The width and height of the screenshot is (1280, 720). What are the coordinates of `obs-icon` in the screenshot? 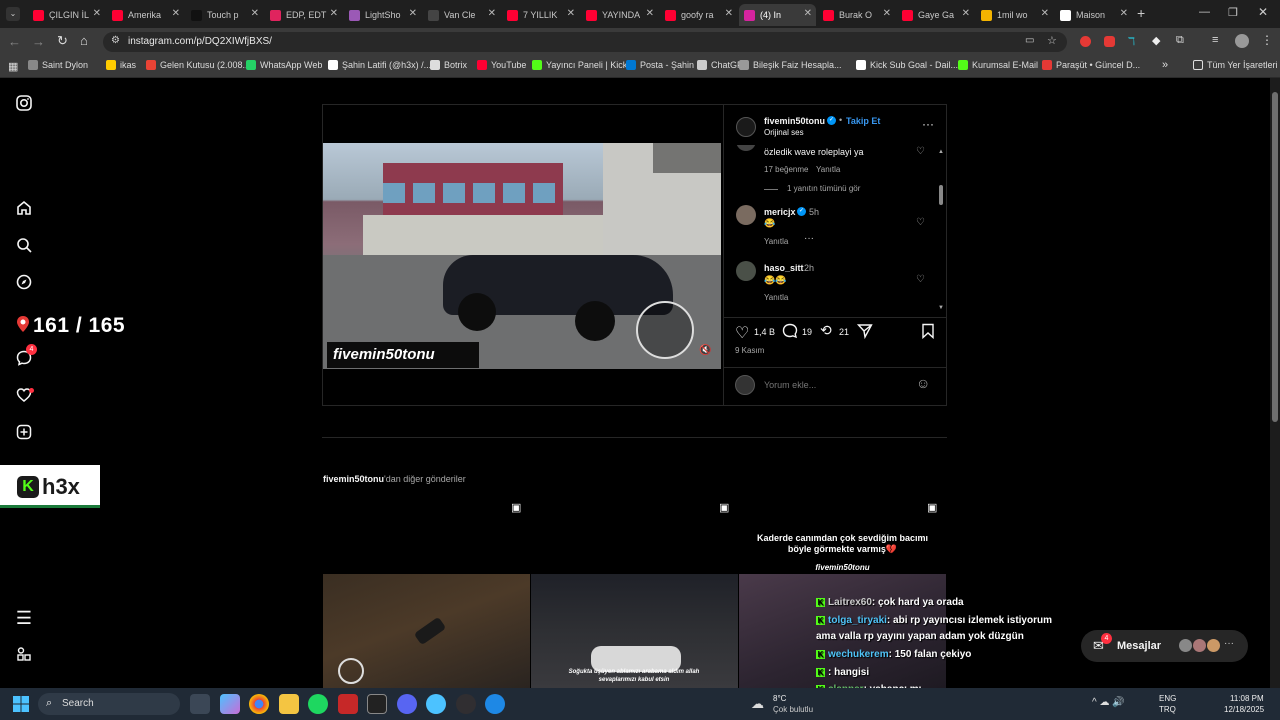 It's located at (466, 704).